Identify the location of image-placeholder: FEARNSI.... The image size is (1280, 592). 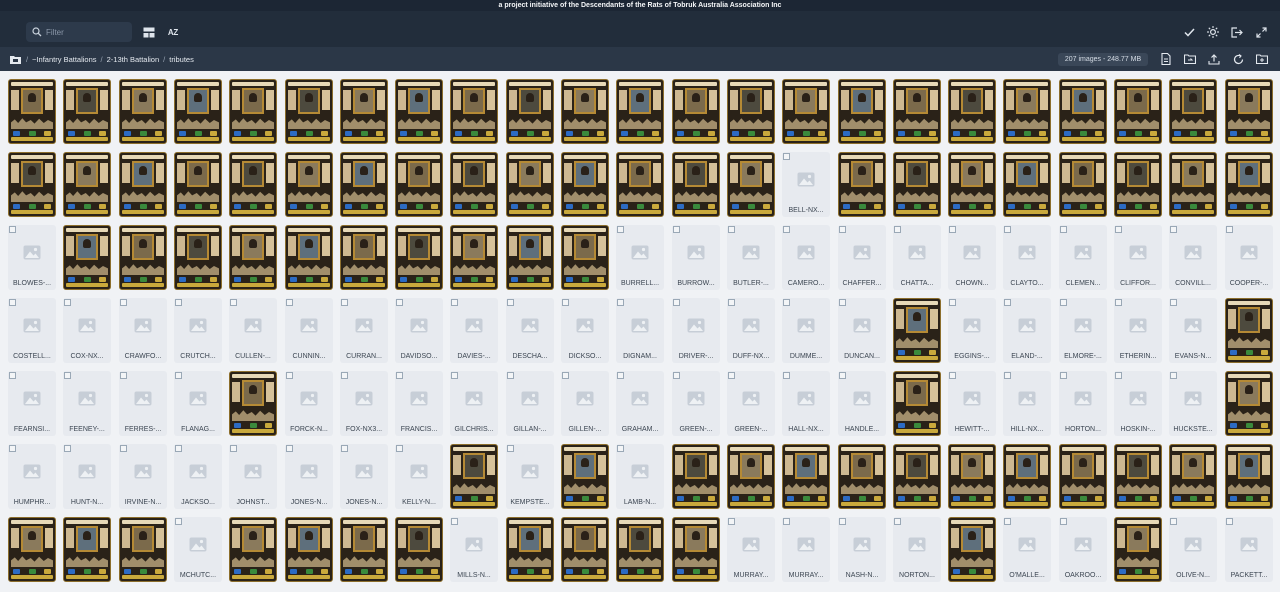
(32, 403).